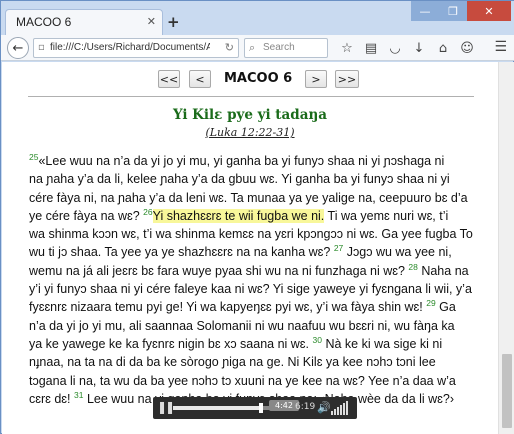 This screenshot has width=514, height=434. What do you see at coordinates (279, 47) in the screenshot?
I see `search-placeholder: Search` at bounding box center [279, 47].